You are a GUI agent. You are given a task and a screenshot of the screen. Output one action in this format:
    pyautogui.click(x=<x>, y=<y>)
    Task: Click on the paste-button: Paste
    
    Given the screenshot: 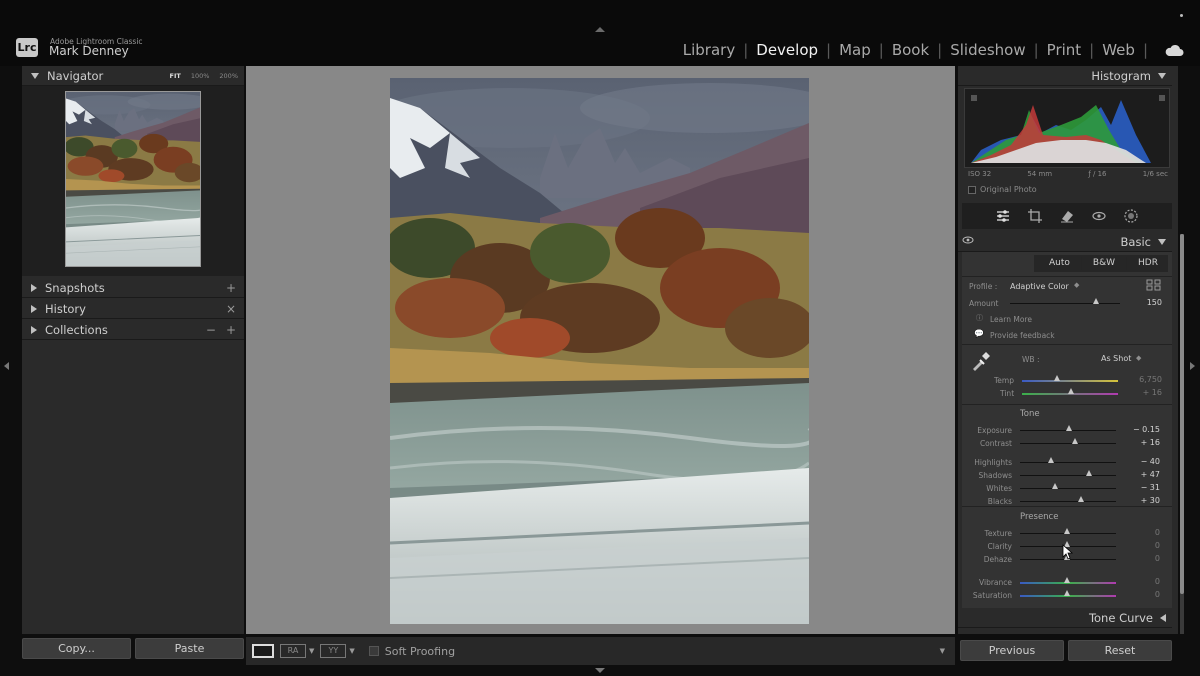 What is the action you would take?
    pyautogui.click(x=189, y=648)
    